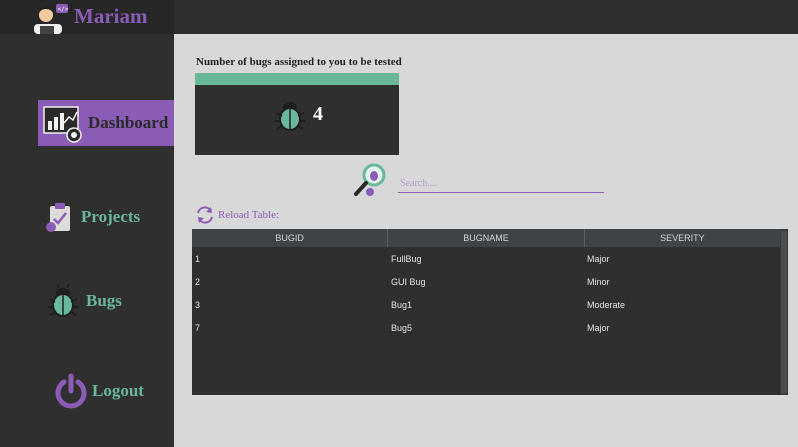 The height and width of the screenshot is (447, 798). I want to click on table-cell: Bug5, so click(402, 327).